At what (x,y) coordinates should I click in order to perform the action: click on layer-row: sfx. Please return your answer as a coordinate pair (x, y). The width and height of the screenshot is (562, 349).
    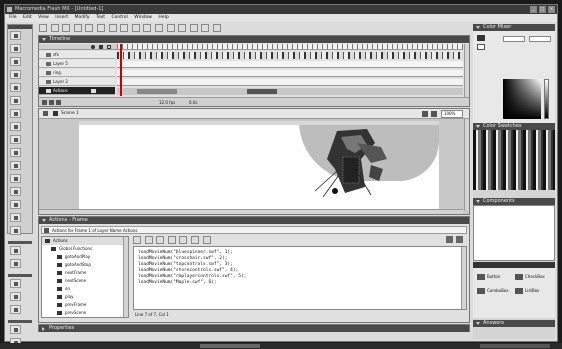
    Looking at the image, I should click on (77, 55).